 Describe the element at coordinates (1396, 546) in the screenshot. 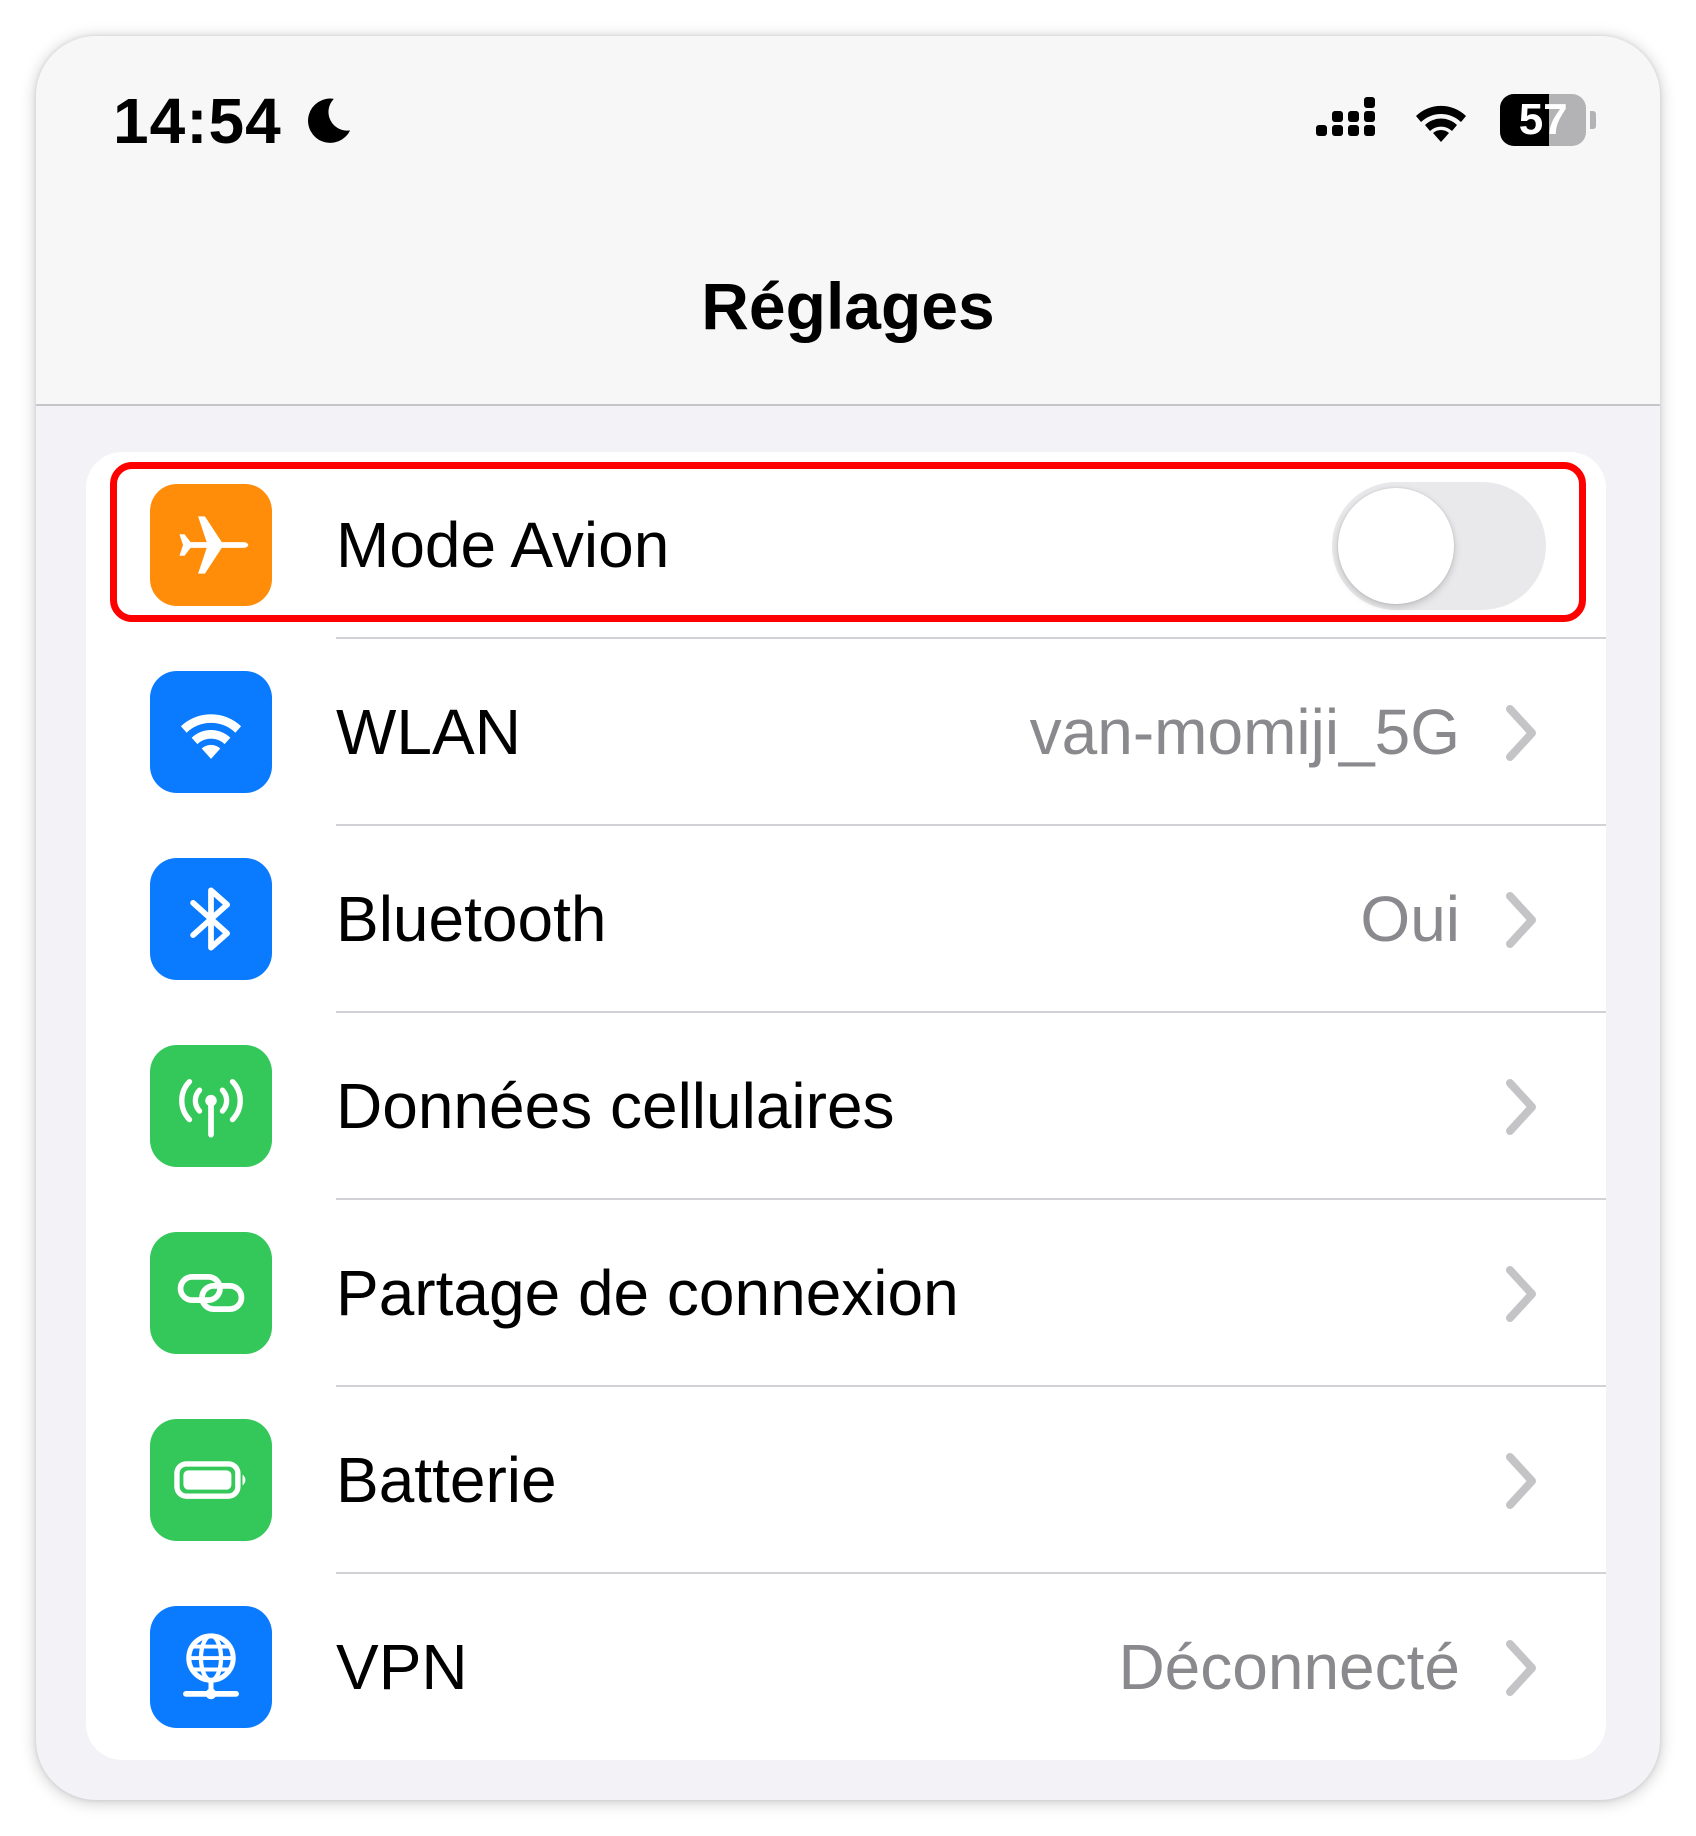

I see `toggle-knob` at that location.